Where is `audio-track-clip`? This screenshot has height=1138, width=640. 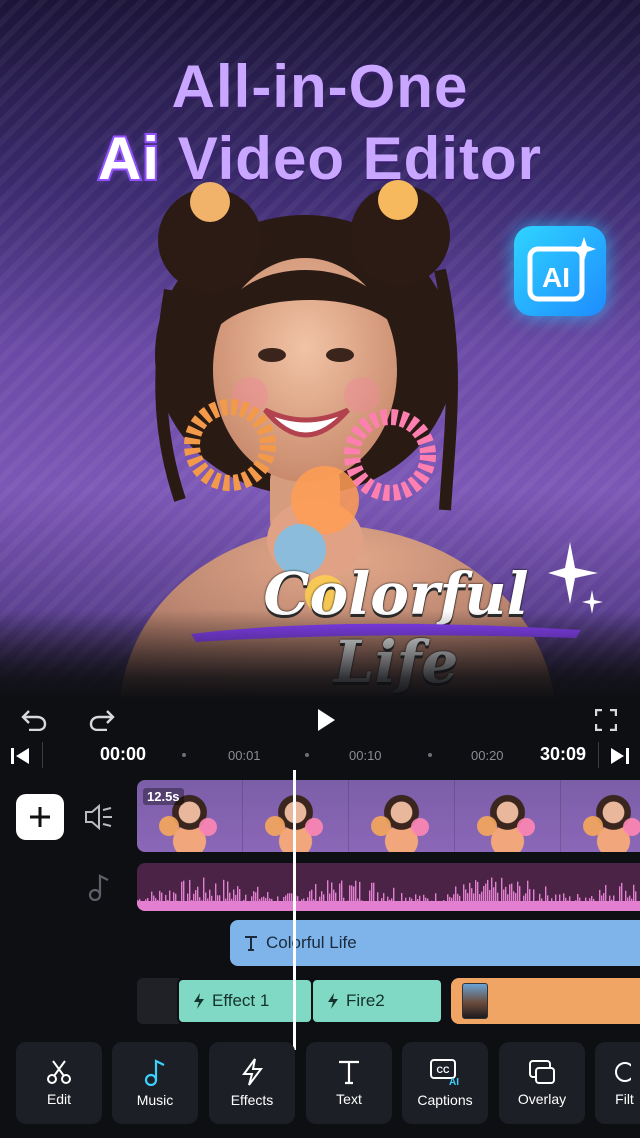
audio-track-clip is located at coordinates (388, 887).